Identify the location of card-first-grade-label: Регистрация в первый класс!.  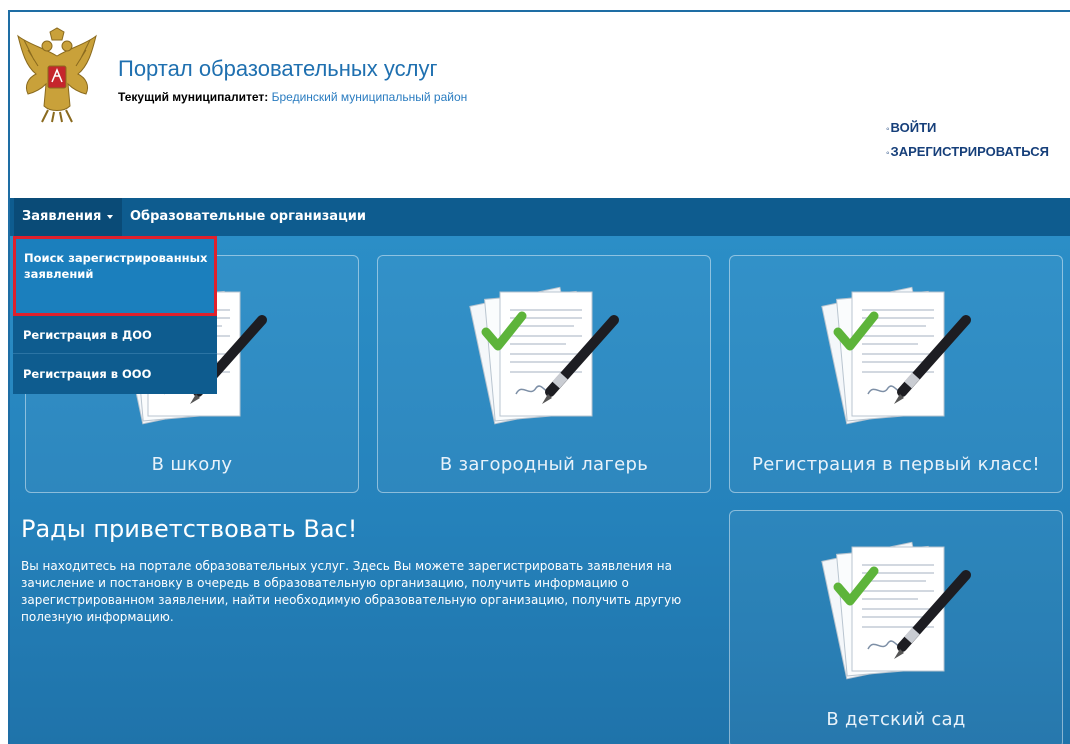
(896, 464).